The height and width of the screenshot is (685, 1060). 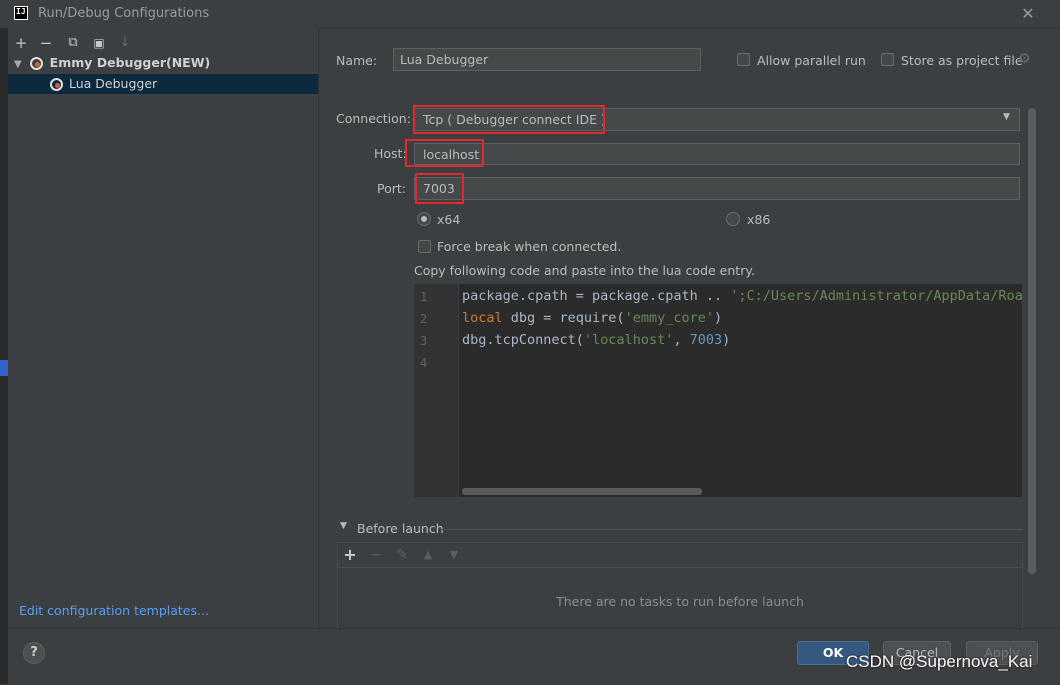 What do you see at coordinates (547, 59) in the screenshot?
I see `name-field` at bounding box center [547, 59].